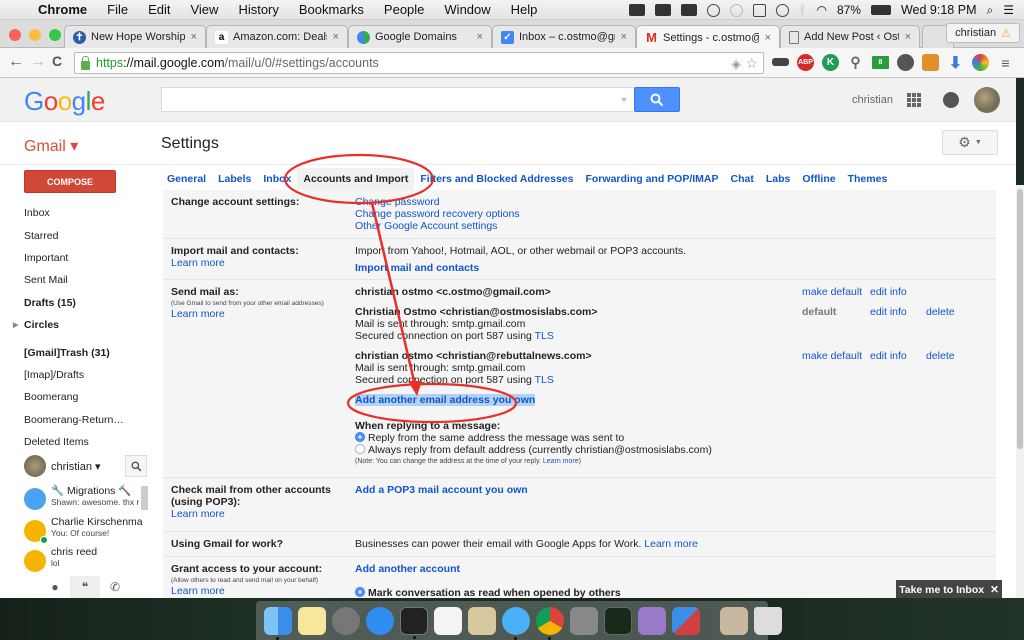 This screenshot has height=640, width=1024. Describe the element at coordinates (204, 9) in the screenshot. I see `menu-view: View` at that location.